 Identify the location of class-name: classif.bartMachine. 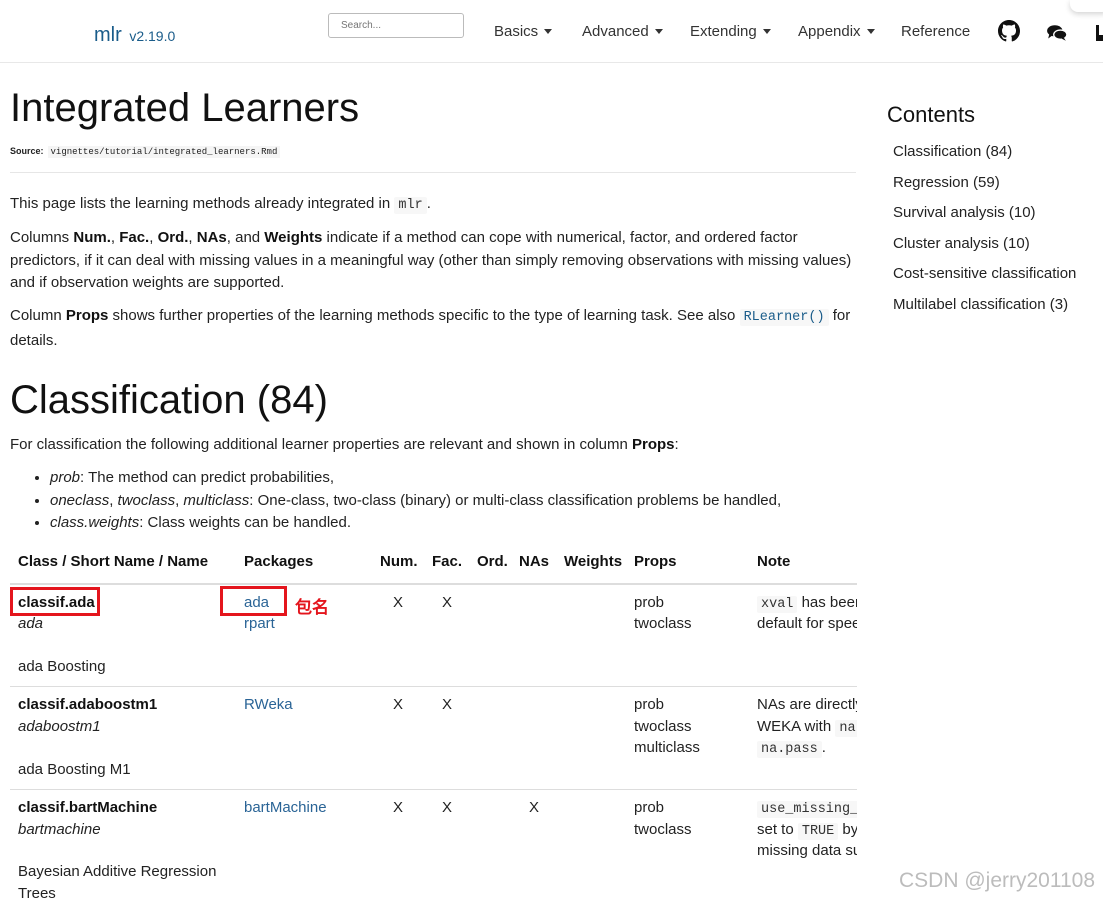
(87, 808).